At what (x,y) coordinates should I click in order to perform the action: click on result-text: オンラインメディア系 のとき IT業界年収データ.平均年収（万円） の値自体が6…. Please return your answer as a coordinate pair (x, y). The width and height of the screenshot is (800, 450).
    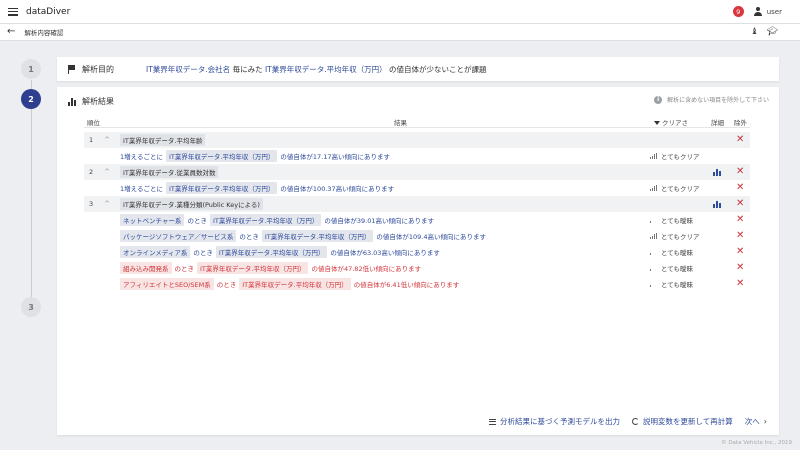
    Looking at the image, I should click on (280, 252).